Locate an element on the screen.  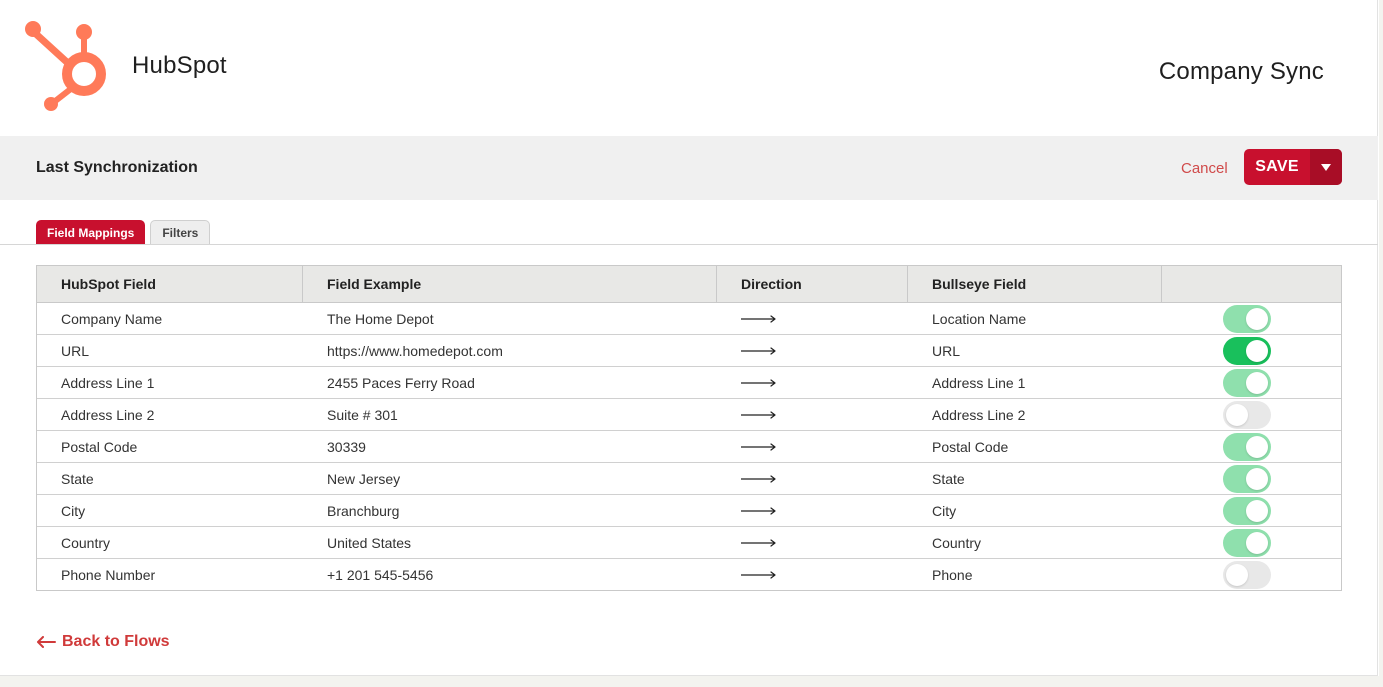
page-title: Company Sync is located at coordinates (1241, 71).